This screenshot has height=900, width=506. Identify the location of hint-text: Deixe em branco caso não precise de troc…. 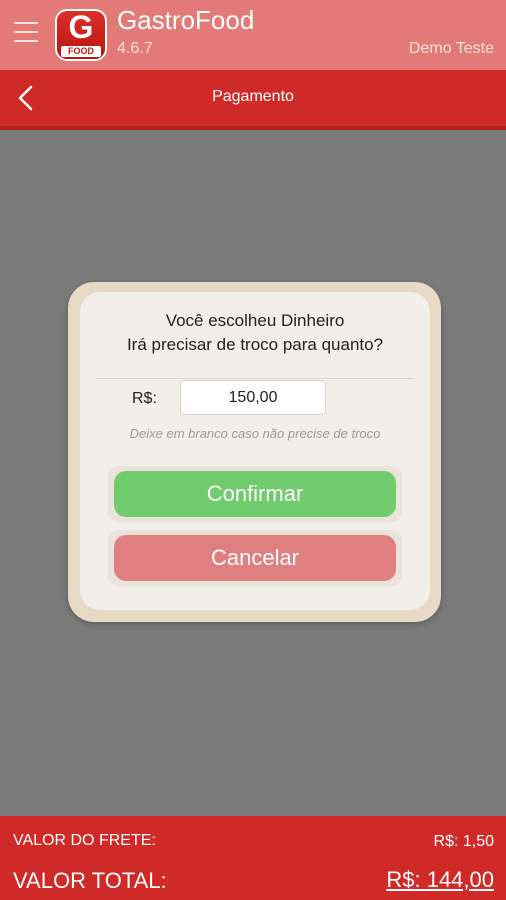
(255, 433).